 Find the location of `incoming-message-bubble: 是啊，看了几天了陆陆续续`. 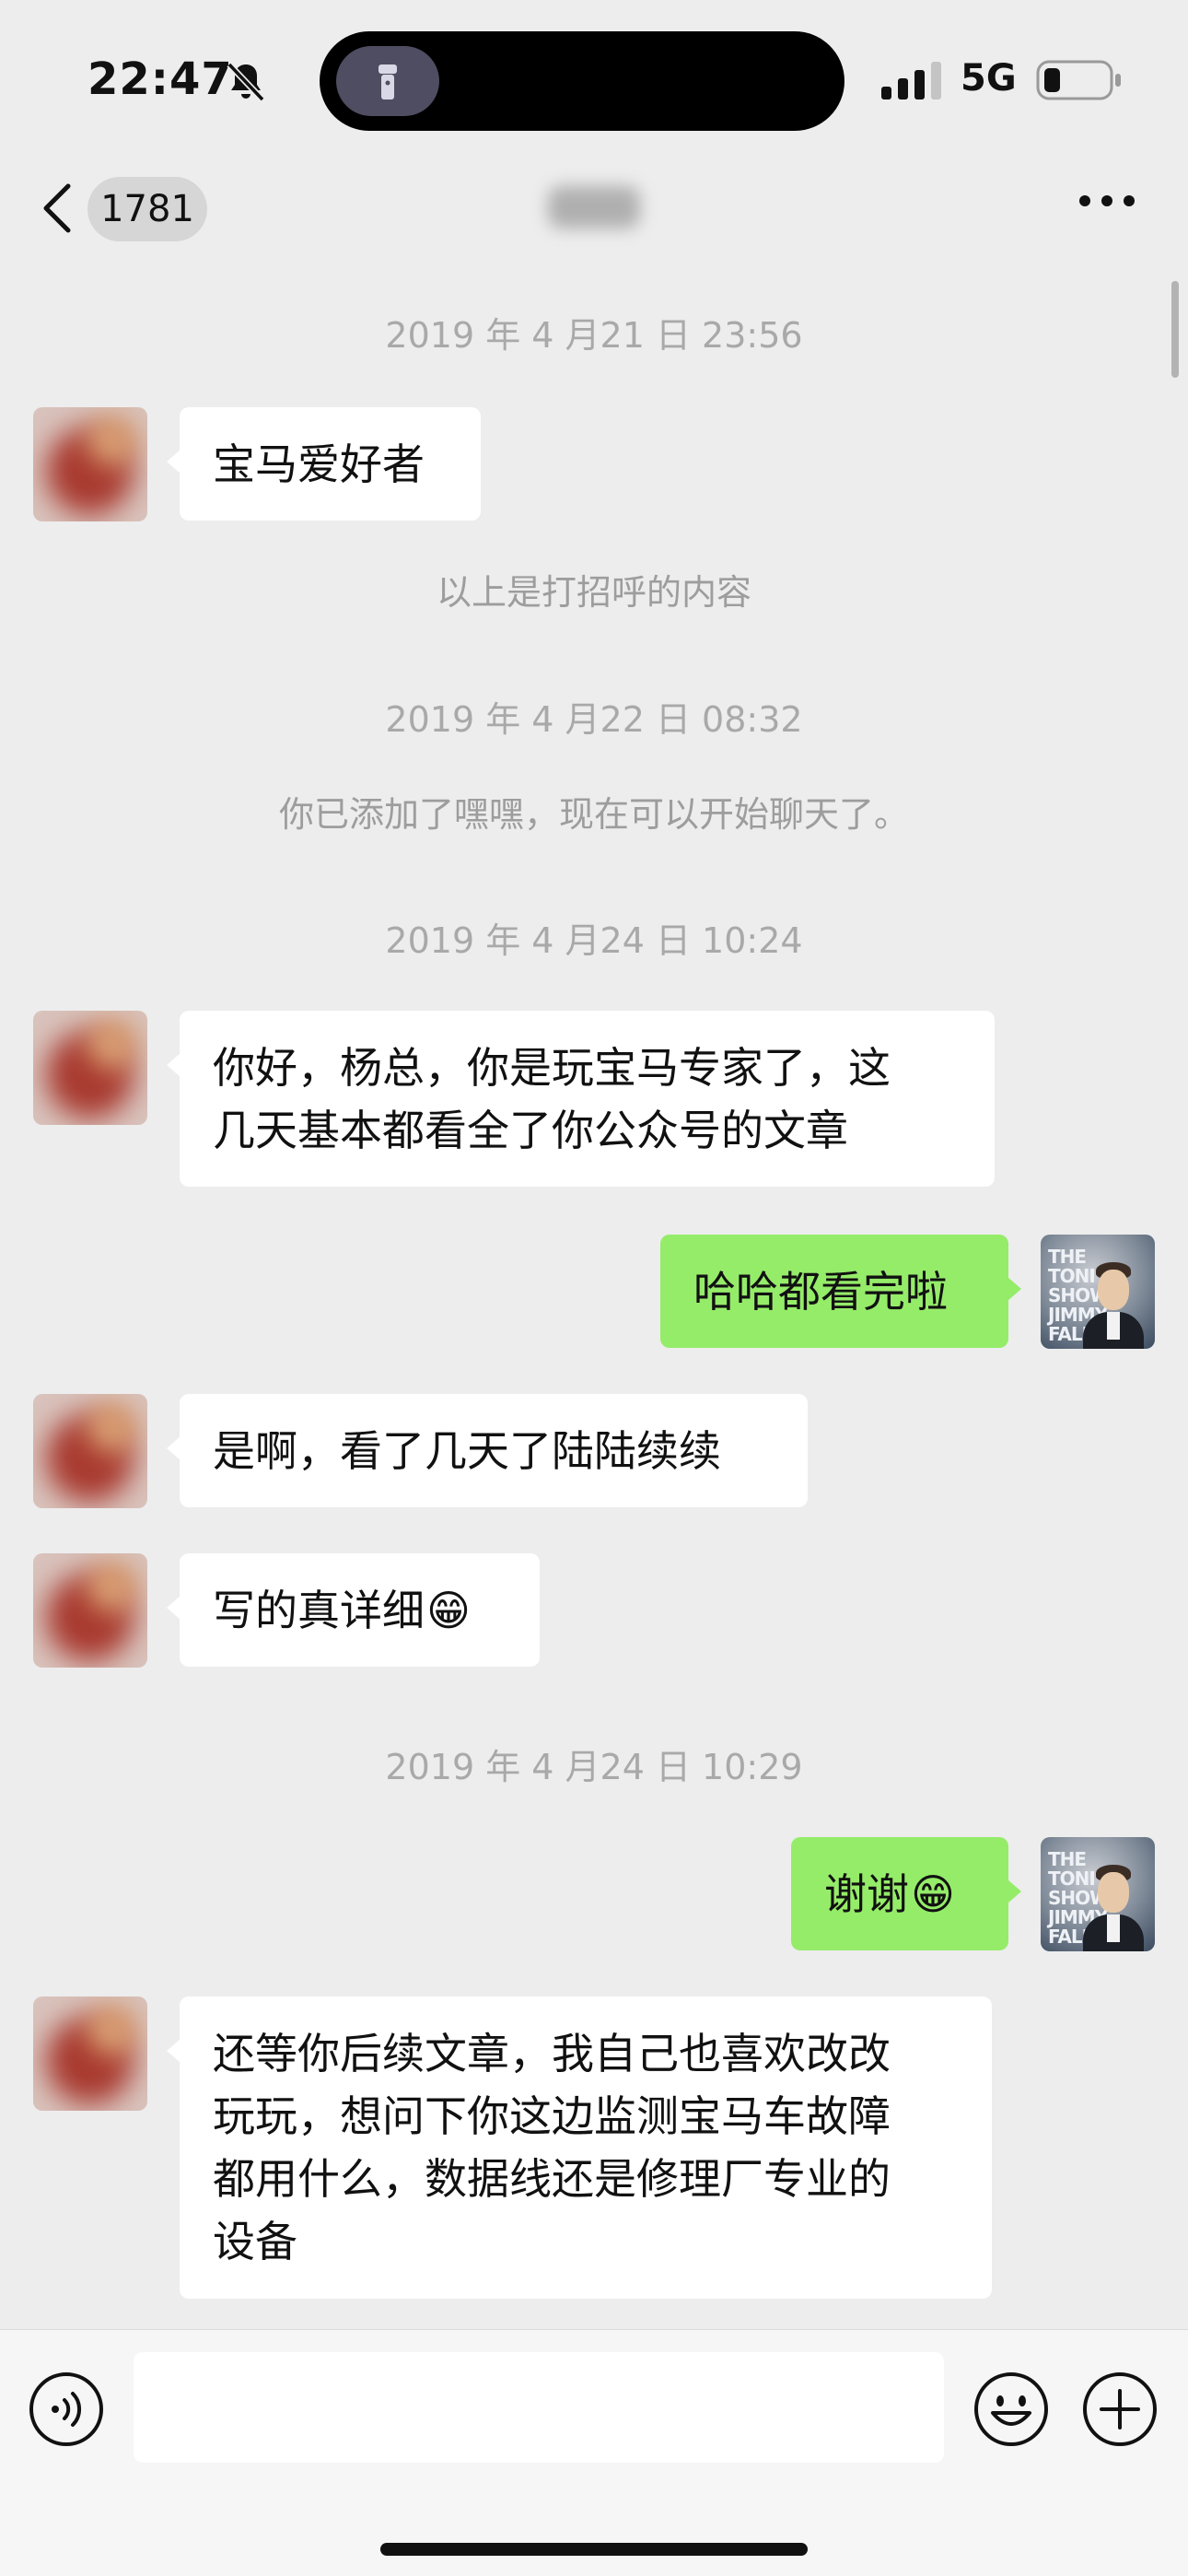

incoming-message-bubble: 是啊，看了几天了陆陆续续 is located at coordinates (487, 1450).